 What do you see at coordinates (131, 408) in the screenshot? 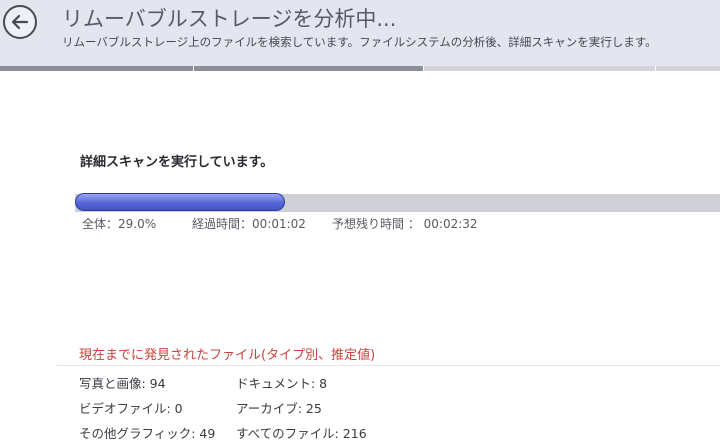
I see `found-videos: ビデオファイル: 0` at bounding box center [131, 408].